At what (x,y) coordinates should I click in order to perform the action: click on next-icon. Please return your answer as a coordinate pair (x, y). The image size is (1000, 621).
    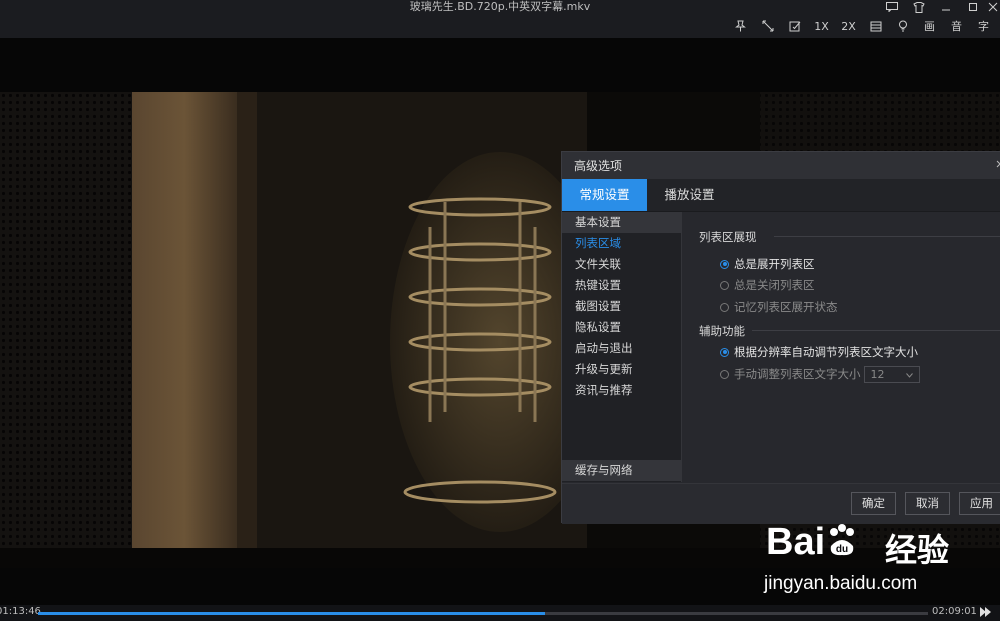
    Looking at the image, I should click on (986, 612).